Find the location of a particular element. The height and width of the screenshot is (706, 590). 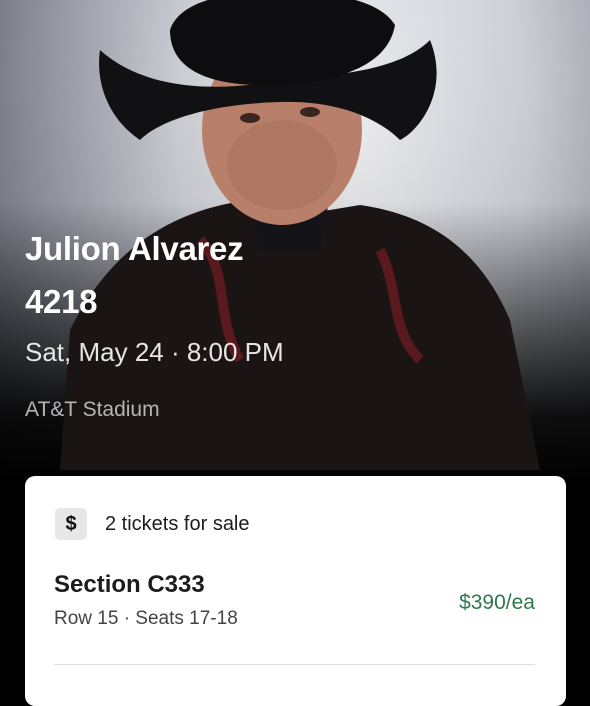

tickets-for-sale-row: $ 2 tickets for sale is located at coordinates (152, 524).